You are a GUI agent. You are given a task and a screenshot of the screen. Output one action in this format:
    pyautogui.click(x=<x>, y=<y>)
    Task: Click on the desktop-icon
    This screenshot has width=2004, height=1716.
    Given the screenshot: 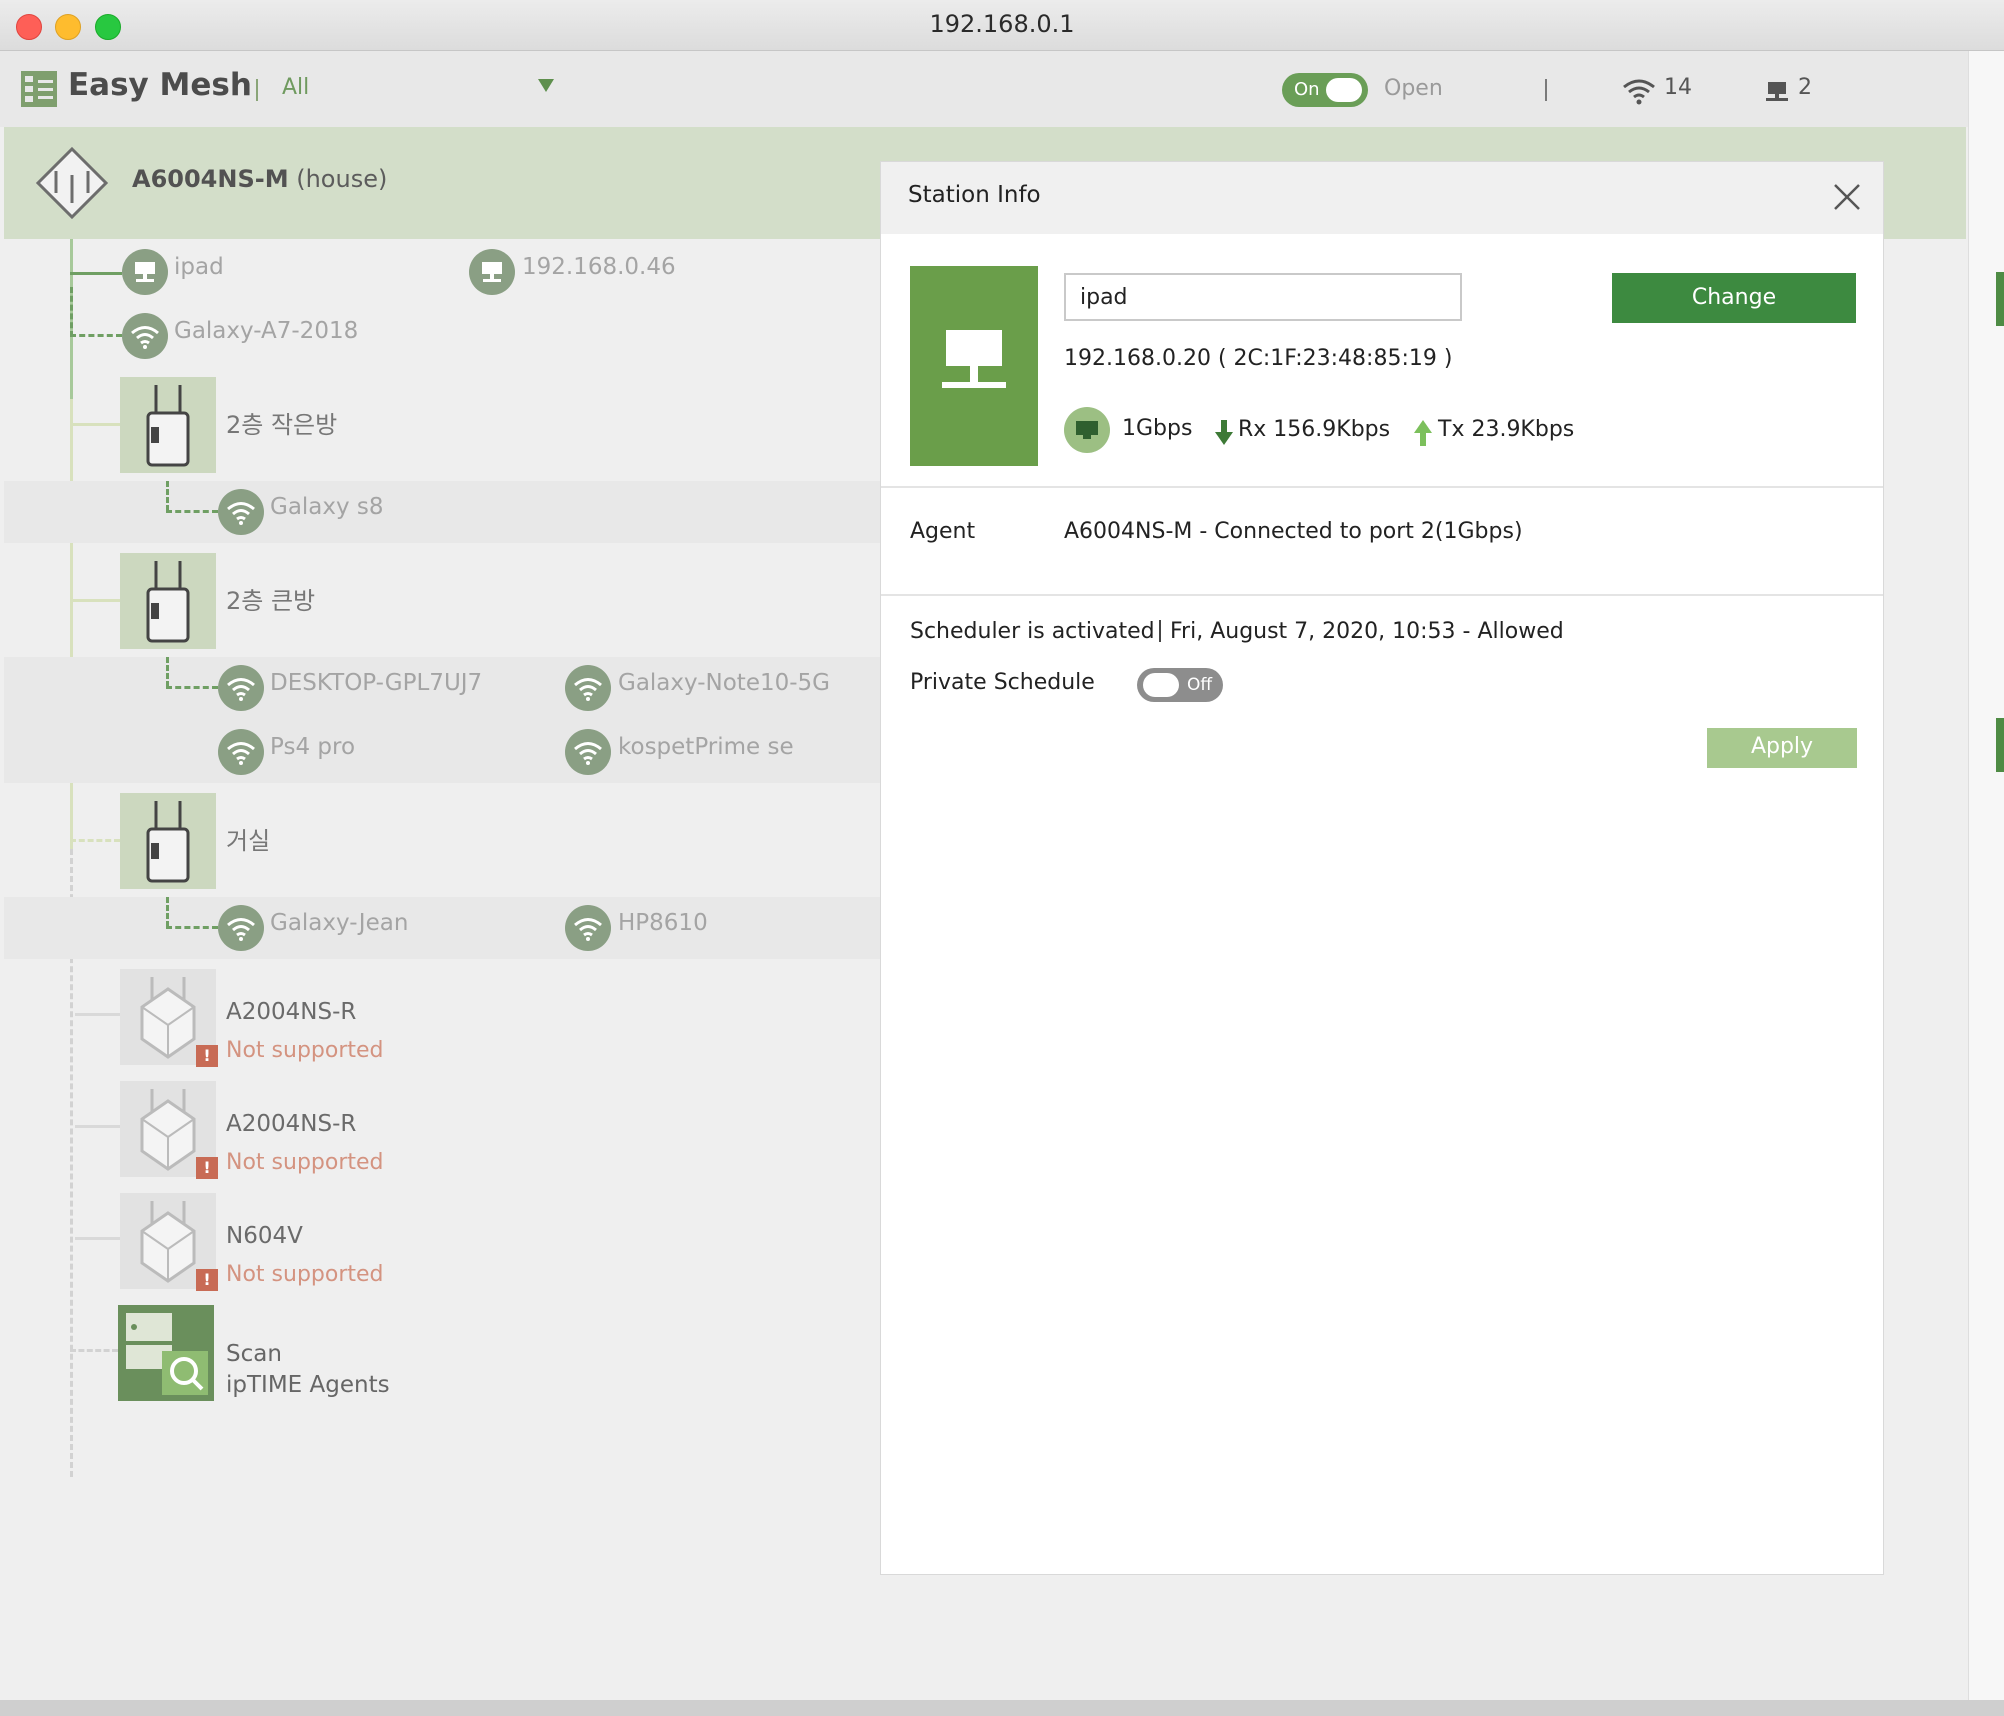 What is the action you would take?
    pyautogui.click(x=1777, y=91)
    